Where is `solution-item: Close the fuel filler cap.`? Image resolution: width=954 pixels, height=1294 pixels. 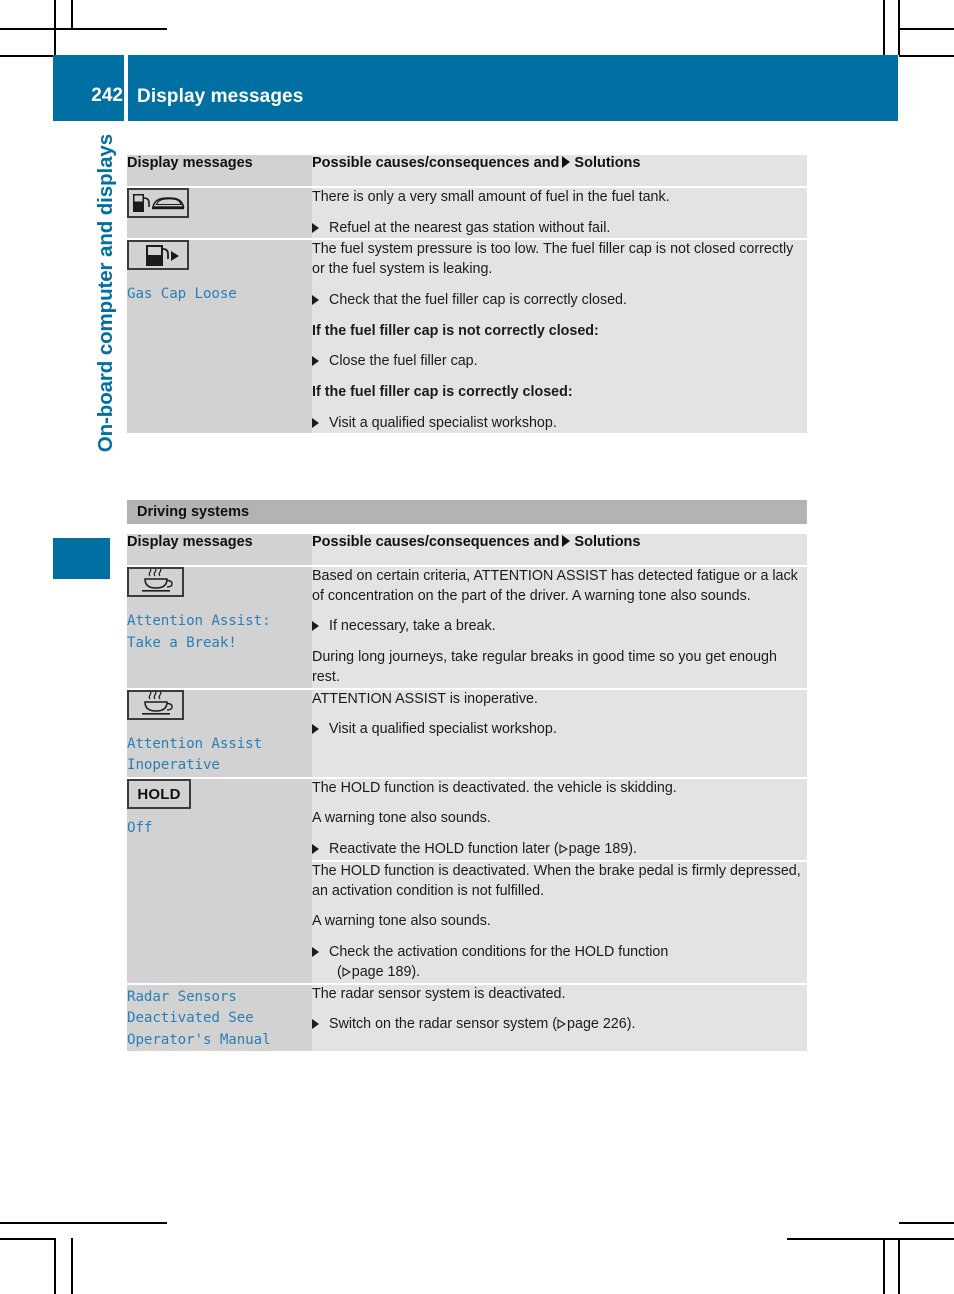 solution-item: Close the fuel filler cap. is located at coordinates (559, 362).